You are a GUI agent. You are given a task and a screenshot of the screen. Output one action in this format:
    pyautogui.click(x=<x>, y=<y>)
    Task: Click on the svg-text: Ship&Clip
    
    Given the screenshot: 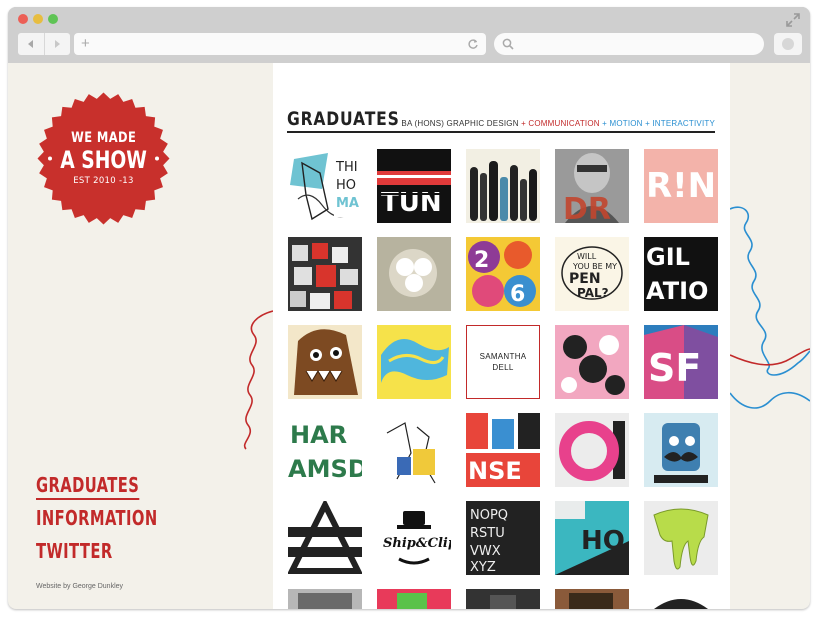 What is the action you would take?
    pyautogui.click(x=417, y=543)
    